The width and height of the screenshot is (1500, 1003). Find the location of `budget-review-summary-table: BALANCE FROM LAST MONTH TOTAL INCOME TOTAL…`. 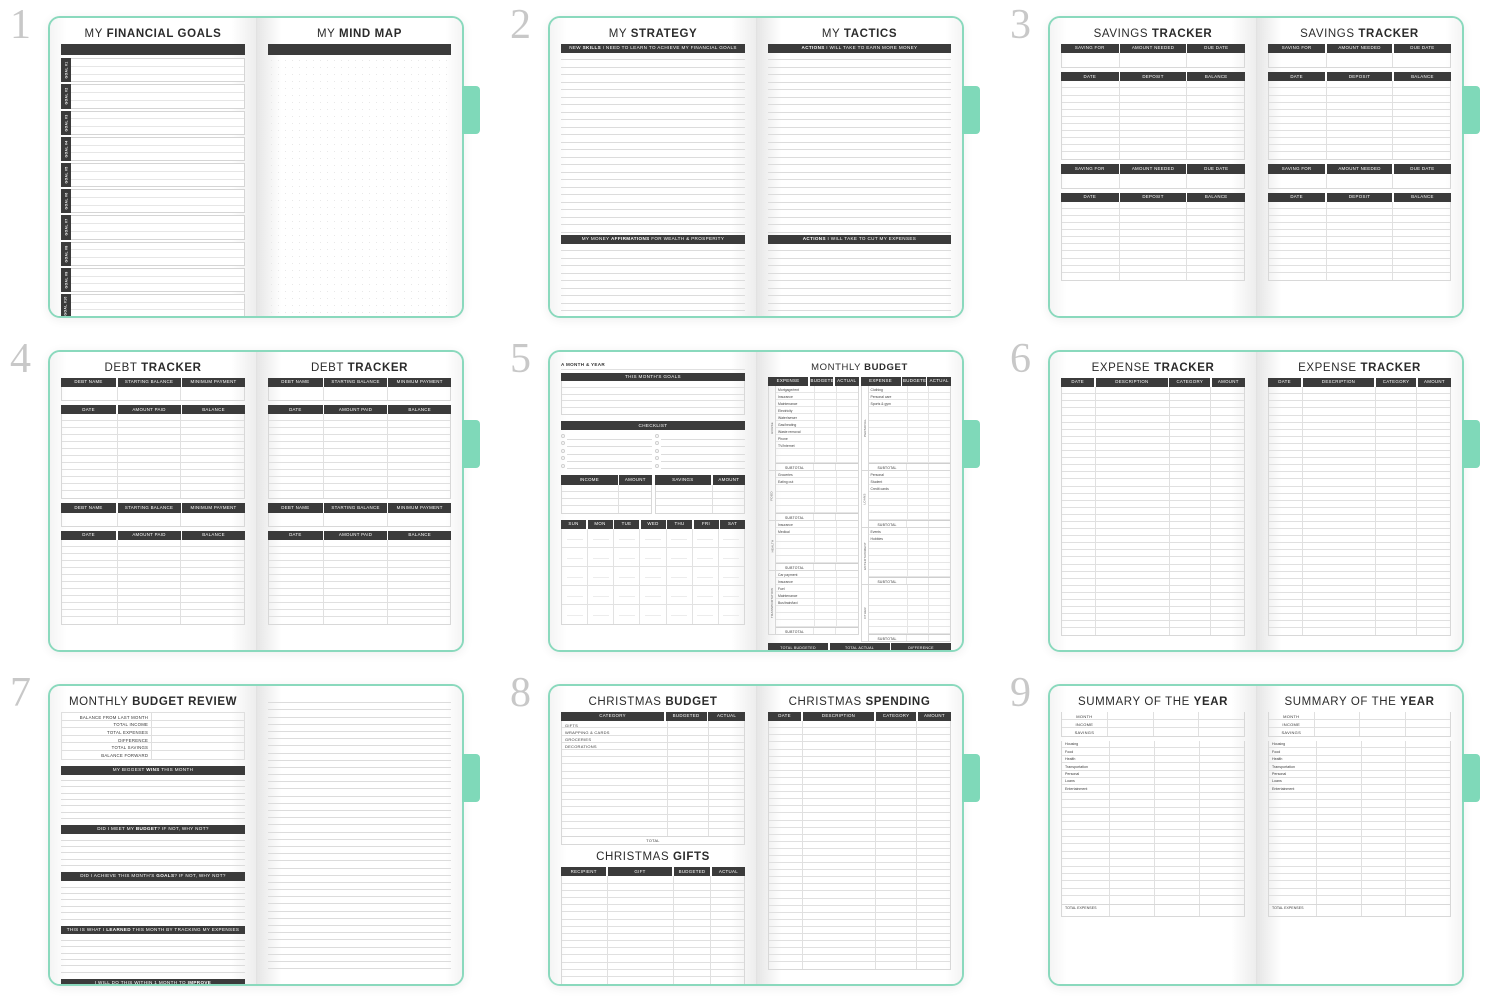

budget-review-summary-table: BALANCE FROM LAST MONTH TOTAL INCOME TOTAL… is located at coordinates (153, 736).